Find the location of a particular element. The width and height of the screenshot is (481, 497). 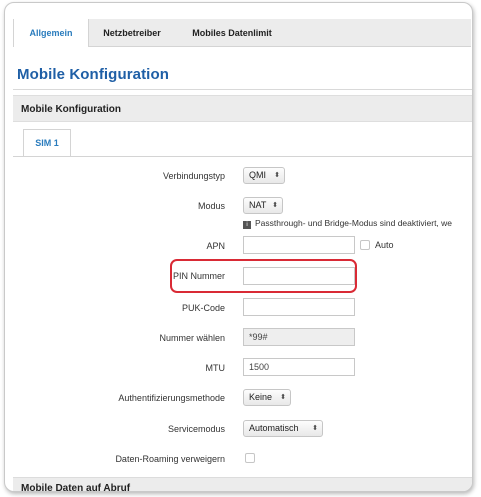

mobile-data-on-demand-header: Mobile Daten auf Abruf is located at coordinates (242, 484).